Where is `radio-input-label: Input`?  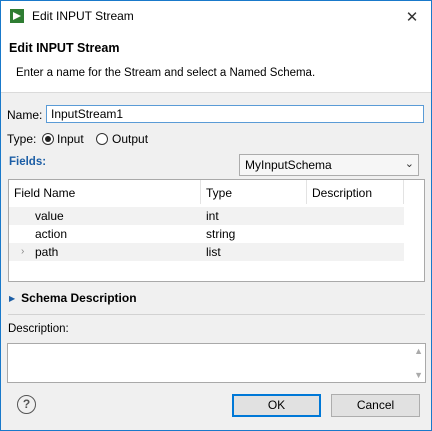 radio-input-label: Input is located at coordinates (70, 139).